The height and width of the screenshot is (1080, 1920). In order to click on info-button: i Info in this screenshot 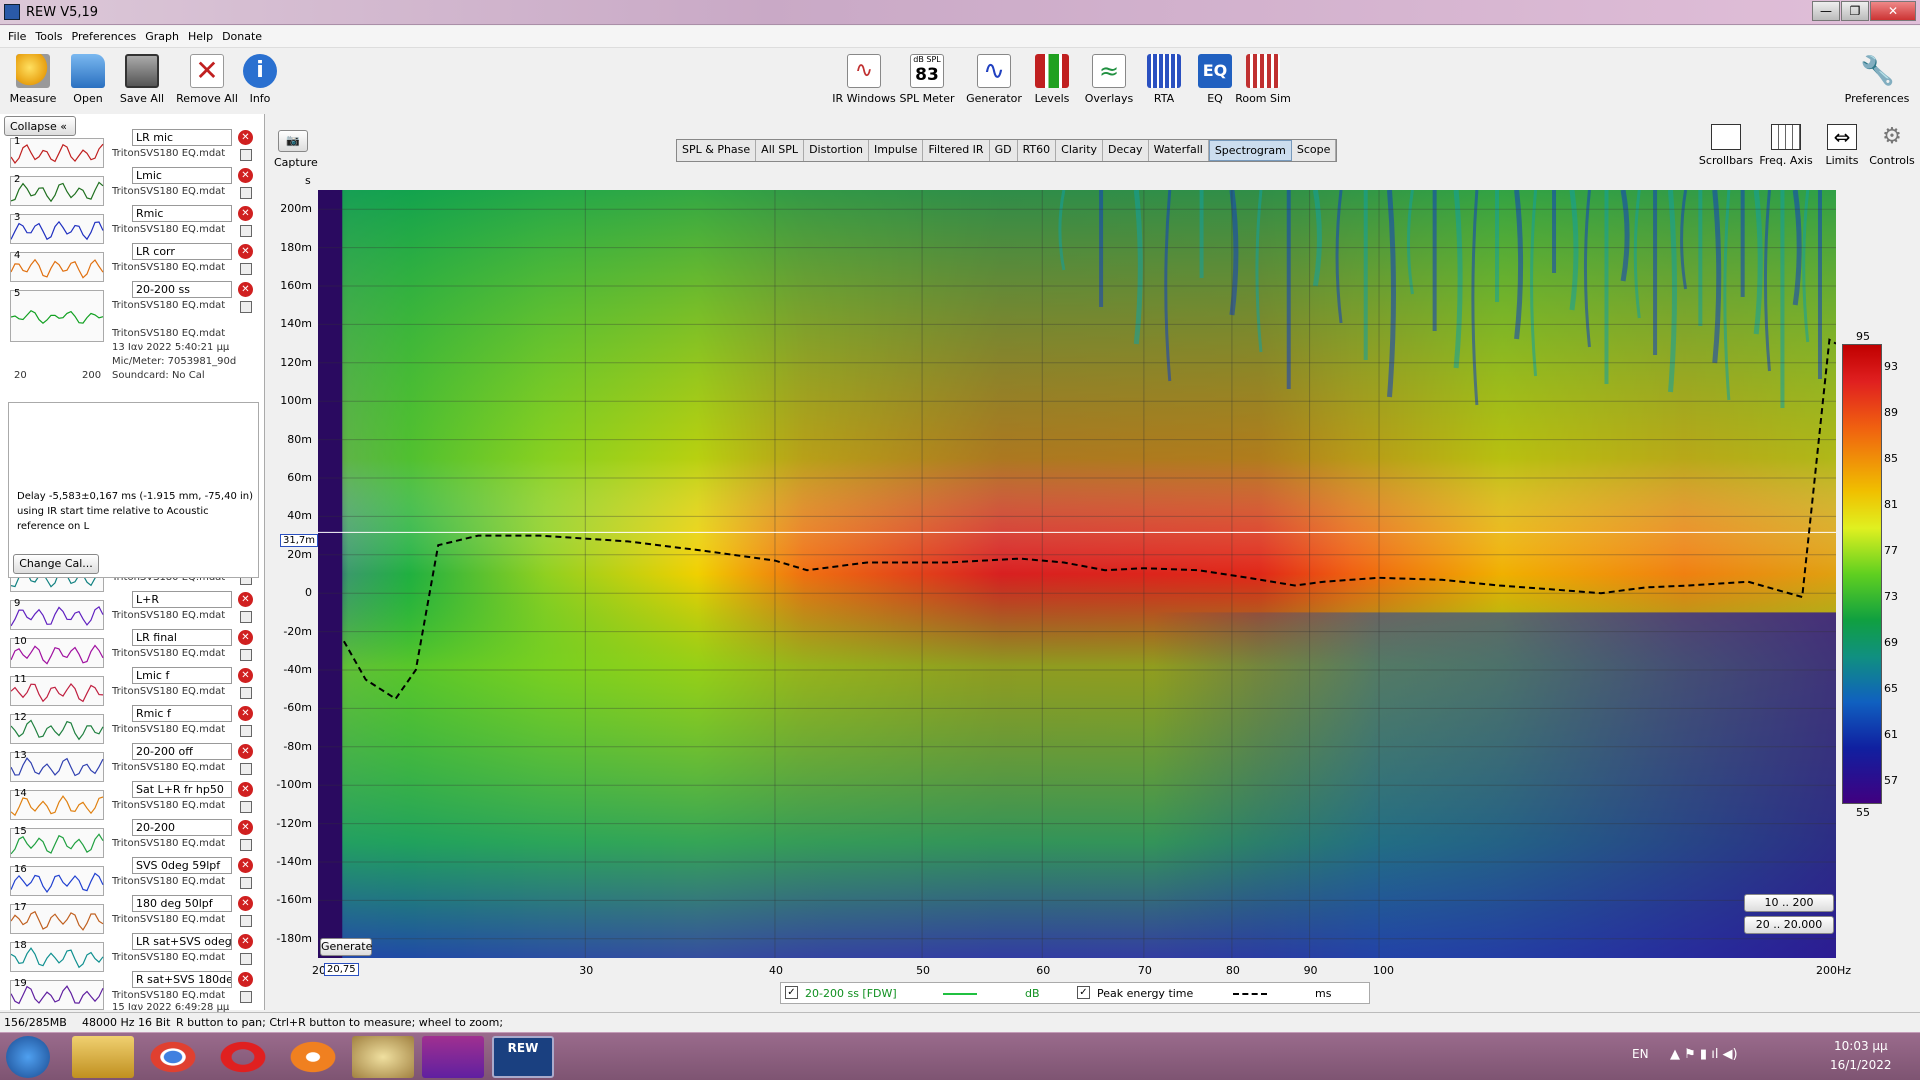, I will do `click(260, 79)`.